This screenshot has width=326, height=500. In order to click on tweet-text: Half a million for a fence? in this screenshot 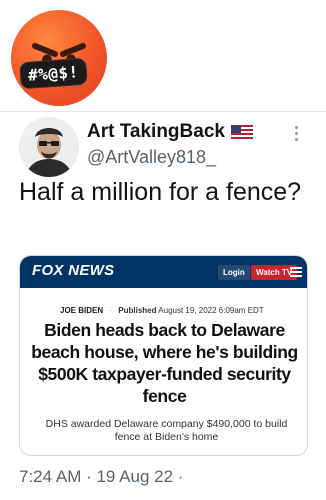, I will do `click(160, 192)`.